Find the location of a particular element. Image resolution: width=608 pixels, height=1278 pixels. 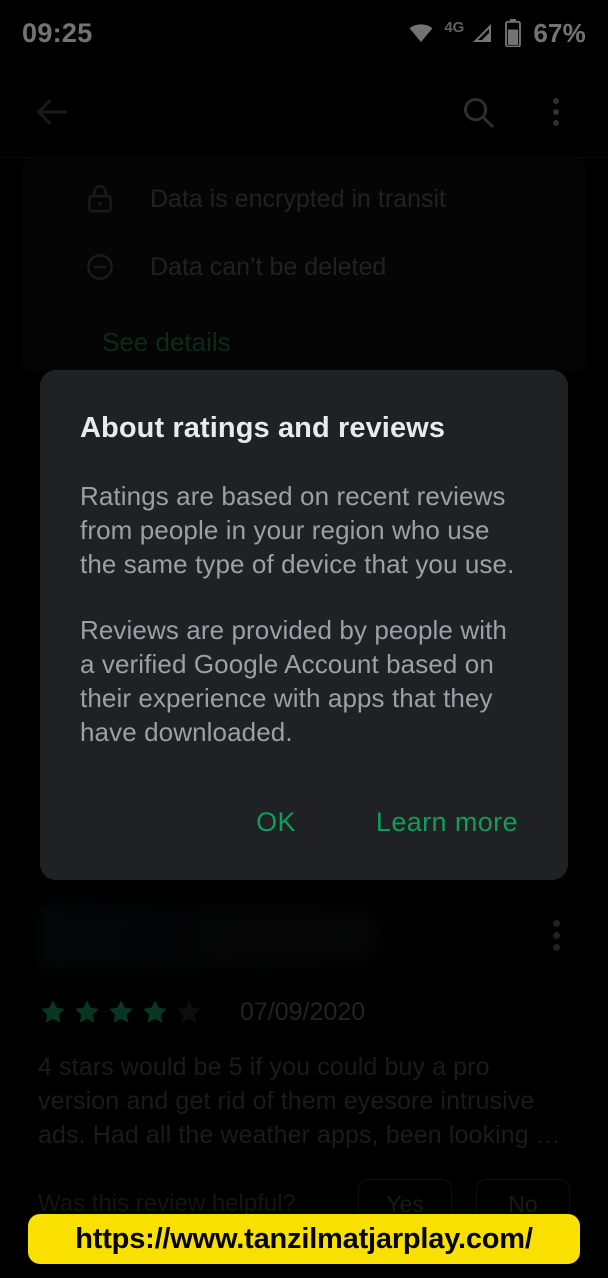

learn-more-button: Learn more is located at coordinates (447, 822).